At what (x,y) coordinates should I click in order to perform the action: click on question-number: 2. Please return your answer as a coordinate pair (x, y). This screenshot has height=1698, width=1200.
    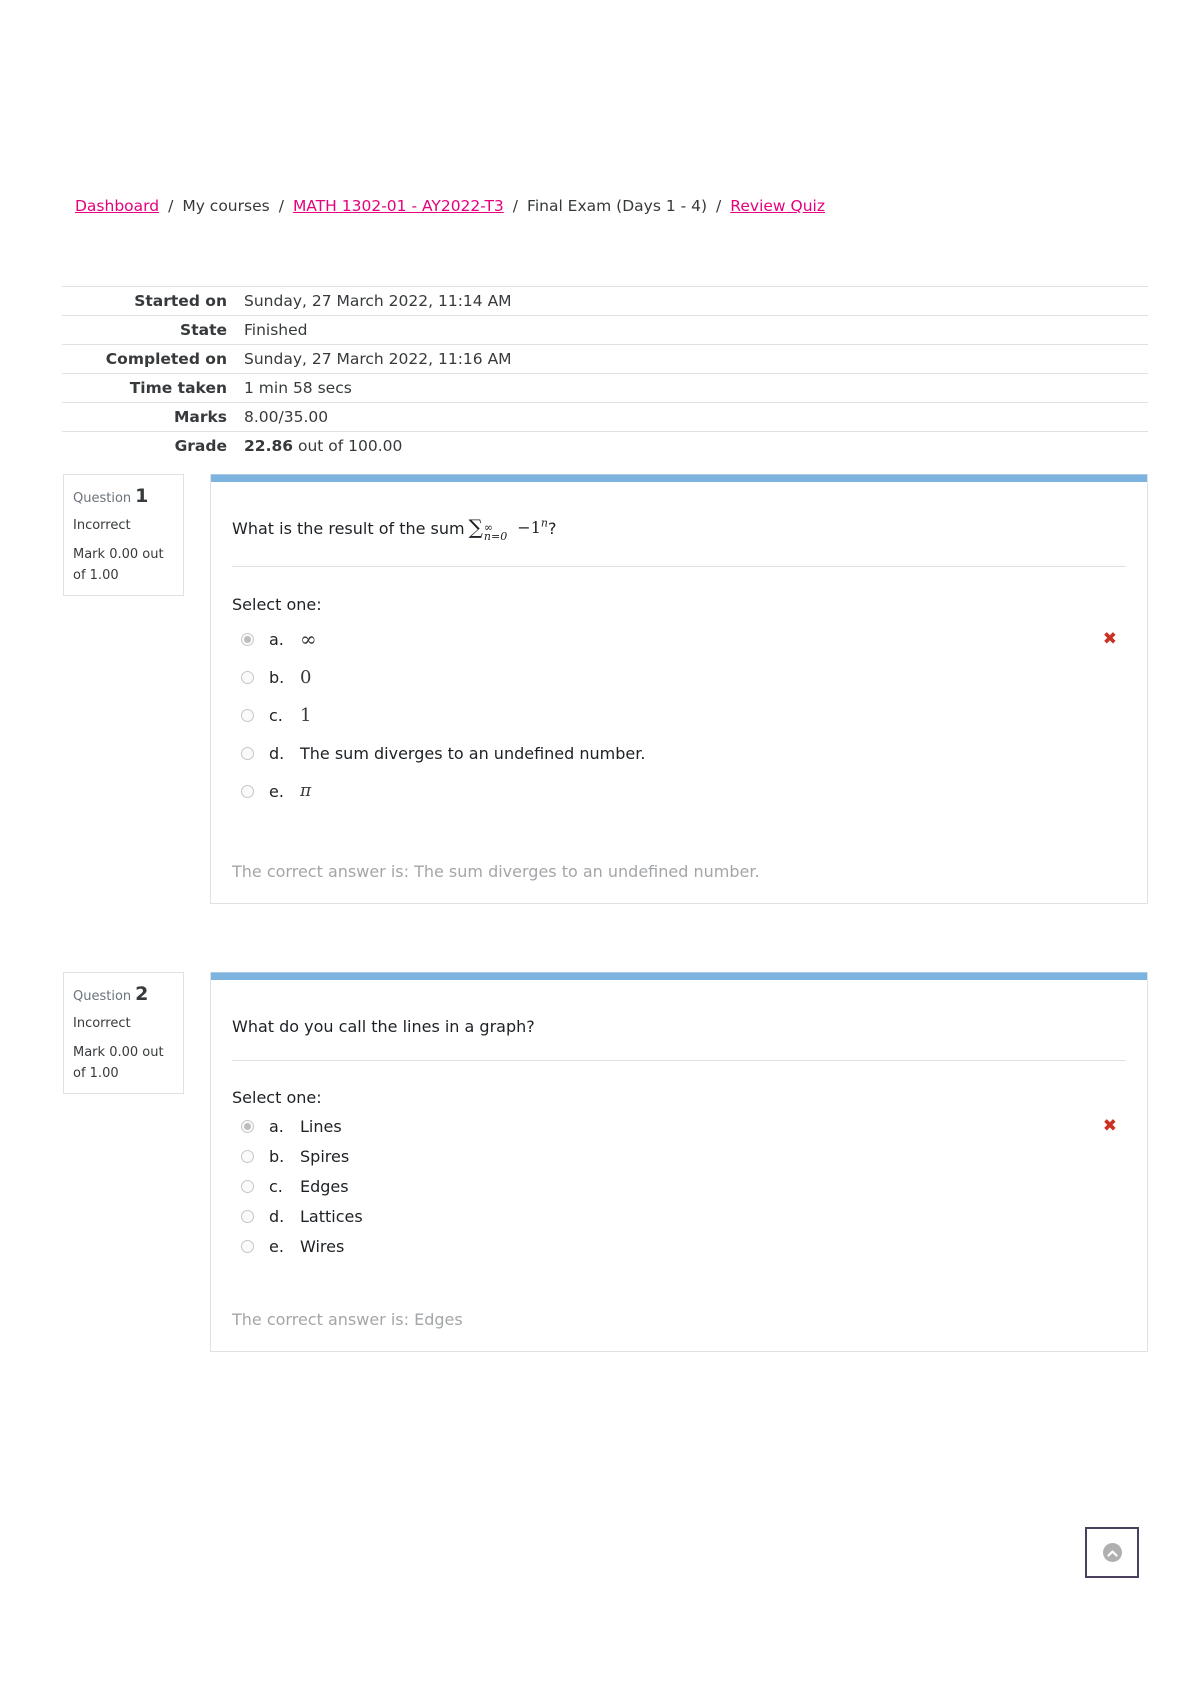
    Looking at the image, I should click on (142, 994).